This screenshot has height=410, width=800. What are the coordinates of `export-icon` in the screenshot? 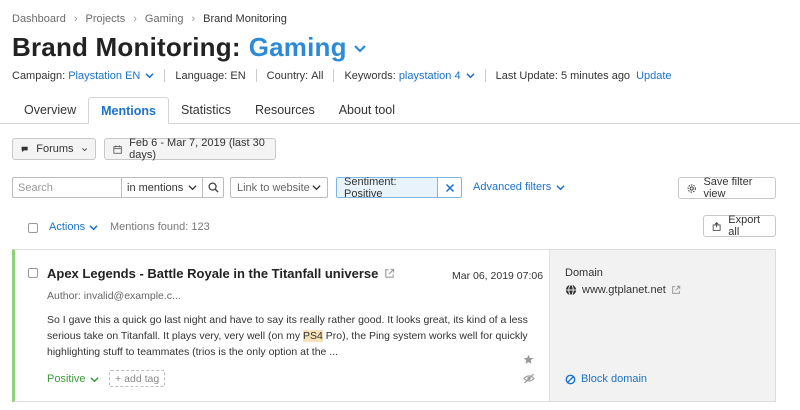 It's located at (716, 226).